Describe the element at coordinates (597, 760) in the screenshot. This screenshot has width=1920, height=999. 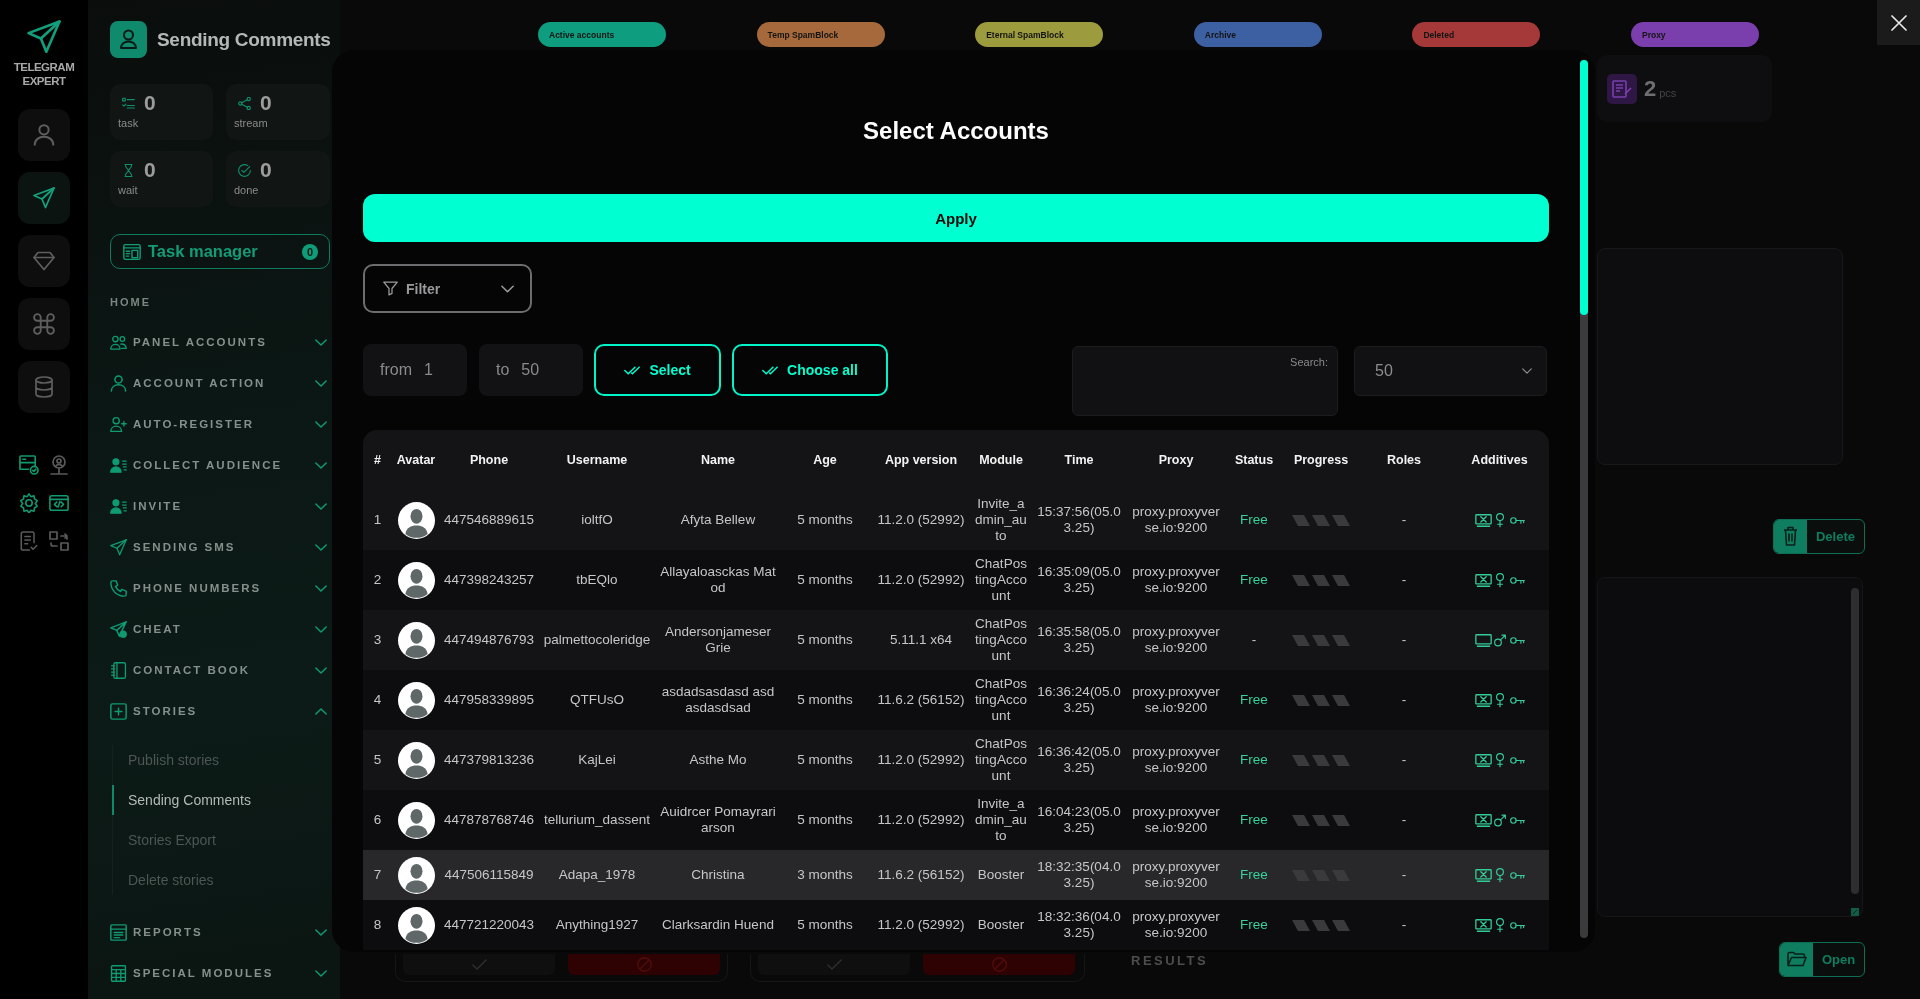
I see `table-cell-text: KajLei` at that location.